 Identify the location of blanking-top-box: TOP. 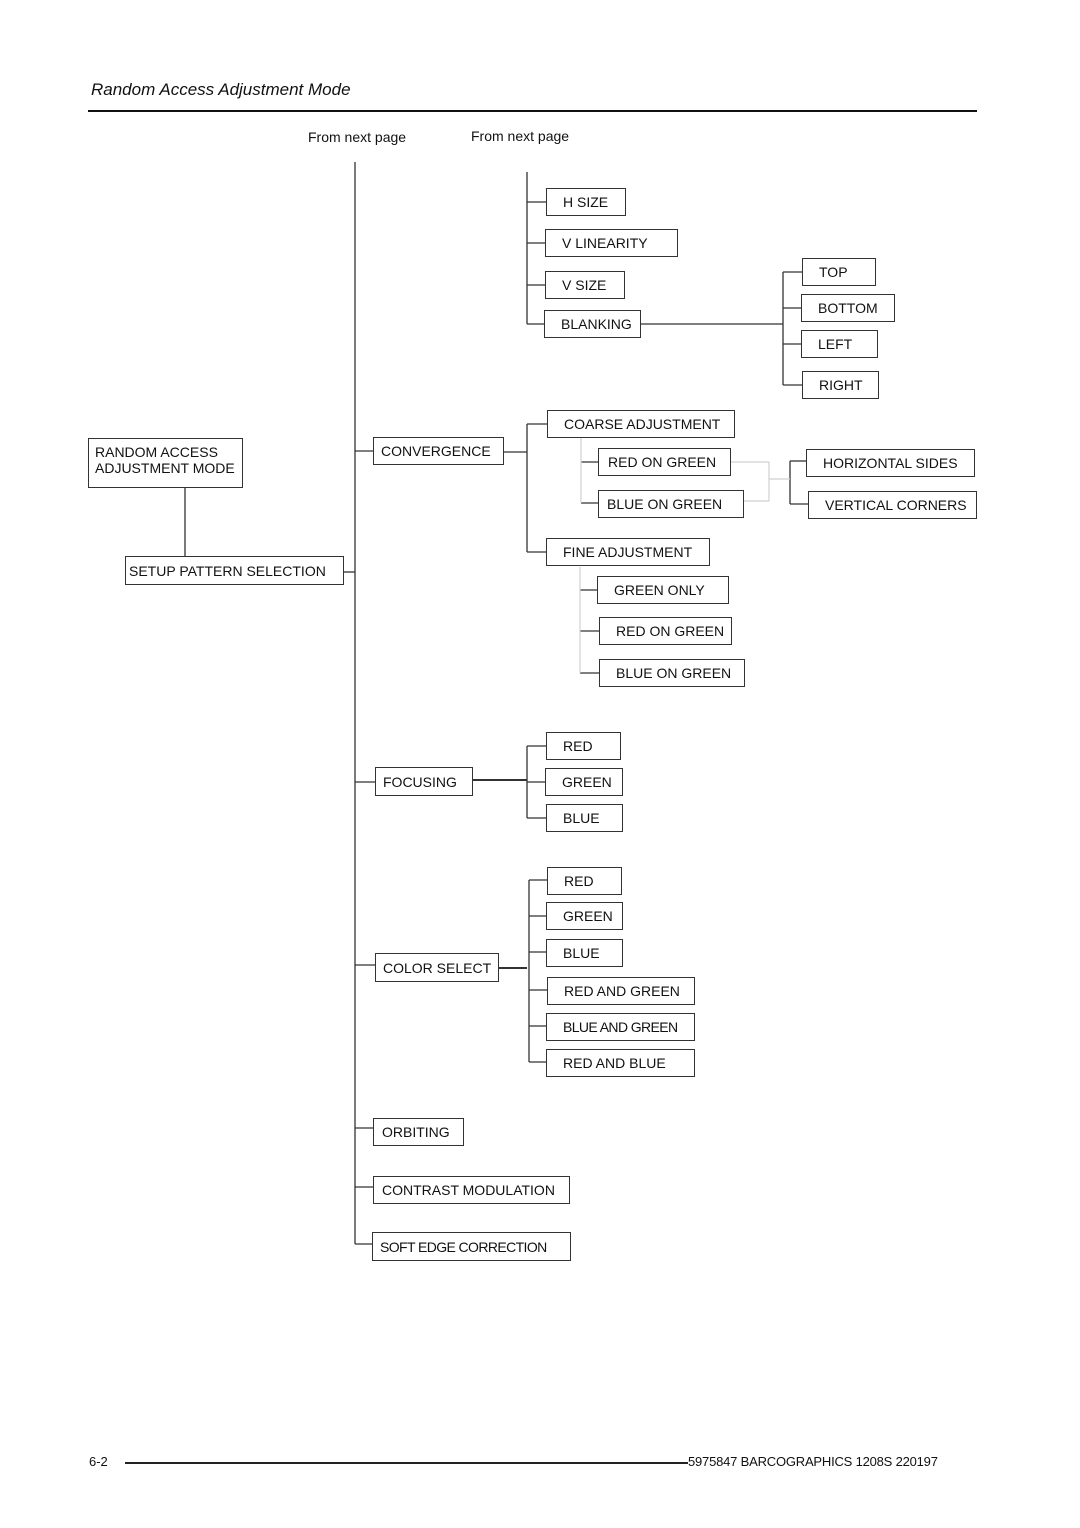
(839, 272).